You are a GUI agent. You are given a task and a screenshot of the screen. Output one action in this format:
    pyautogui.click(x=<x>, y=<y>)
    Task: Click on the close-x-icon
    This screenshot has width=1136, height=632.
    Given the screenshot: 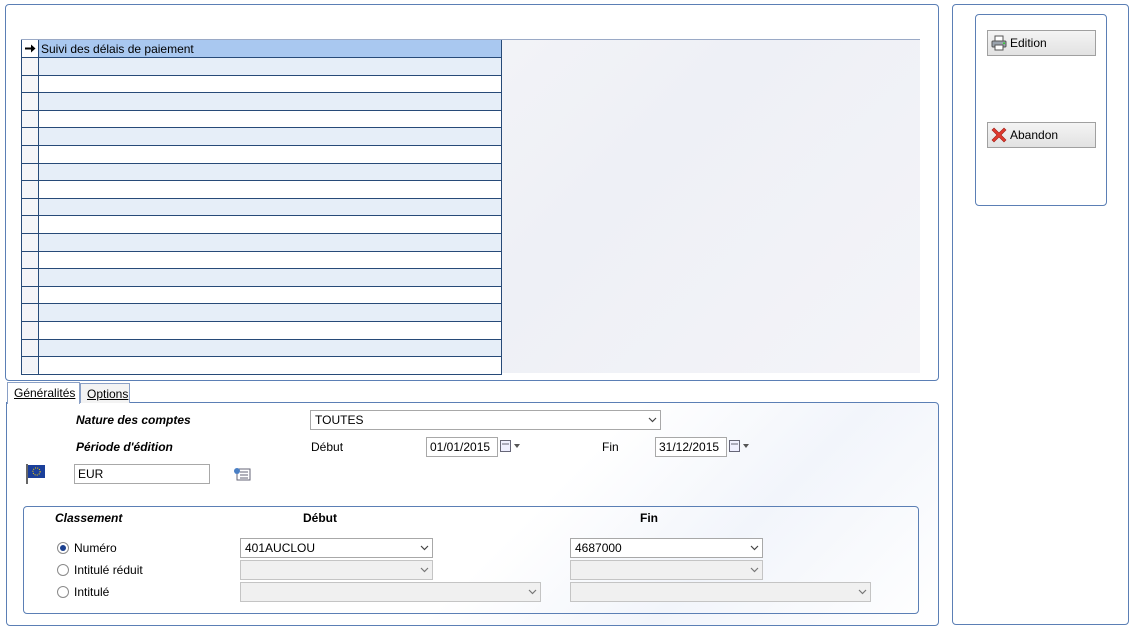 What is the action you would take?
    pyautogui.click(x=999, y=135)
    